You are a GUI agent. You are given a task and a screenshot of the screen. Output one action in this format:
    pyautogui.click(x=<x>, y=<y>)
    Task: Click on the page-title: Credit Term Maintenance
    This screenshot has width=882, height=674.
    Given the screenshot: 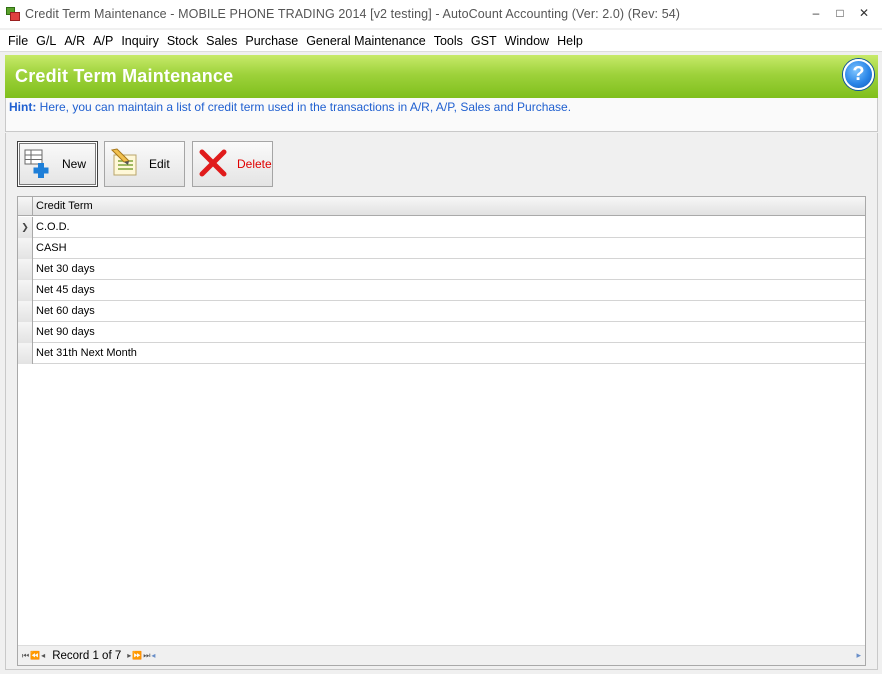 What is the action you would take?
    pyautogui.click(x=124, y=76)
    